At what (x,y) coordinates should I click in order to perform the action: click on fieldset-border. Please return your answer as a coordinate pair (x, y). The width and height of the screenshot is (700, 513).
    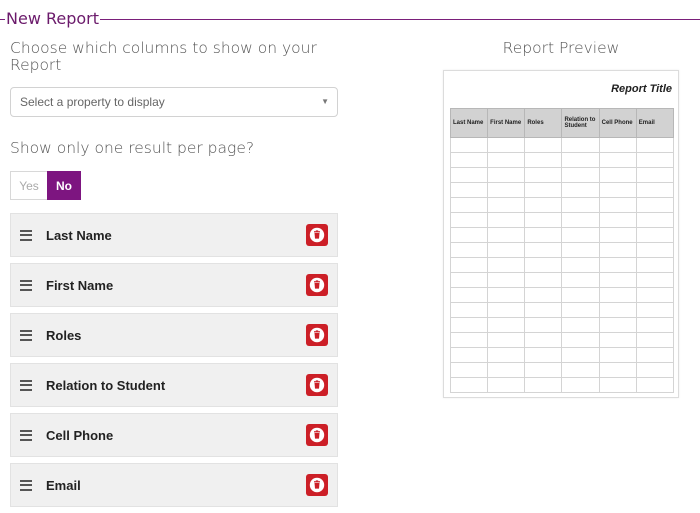
    Looking at the image, I should click on (350, 19).